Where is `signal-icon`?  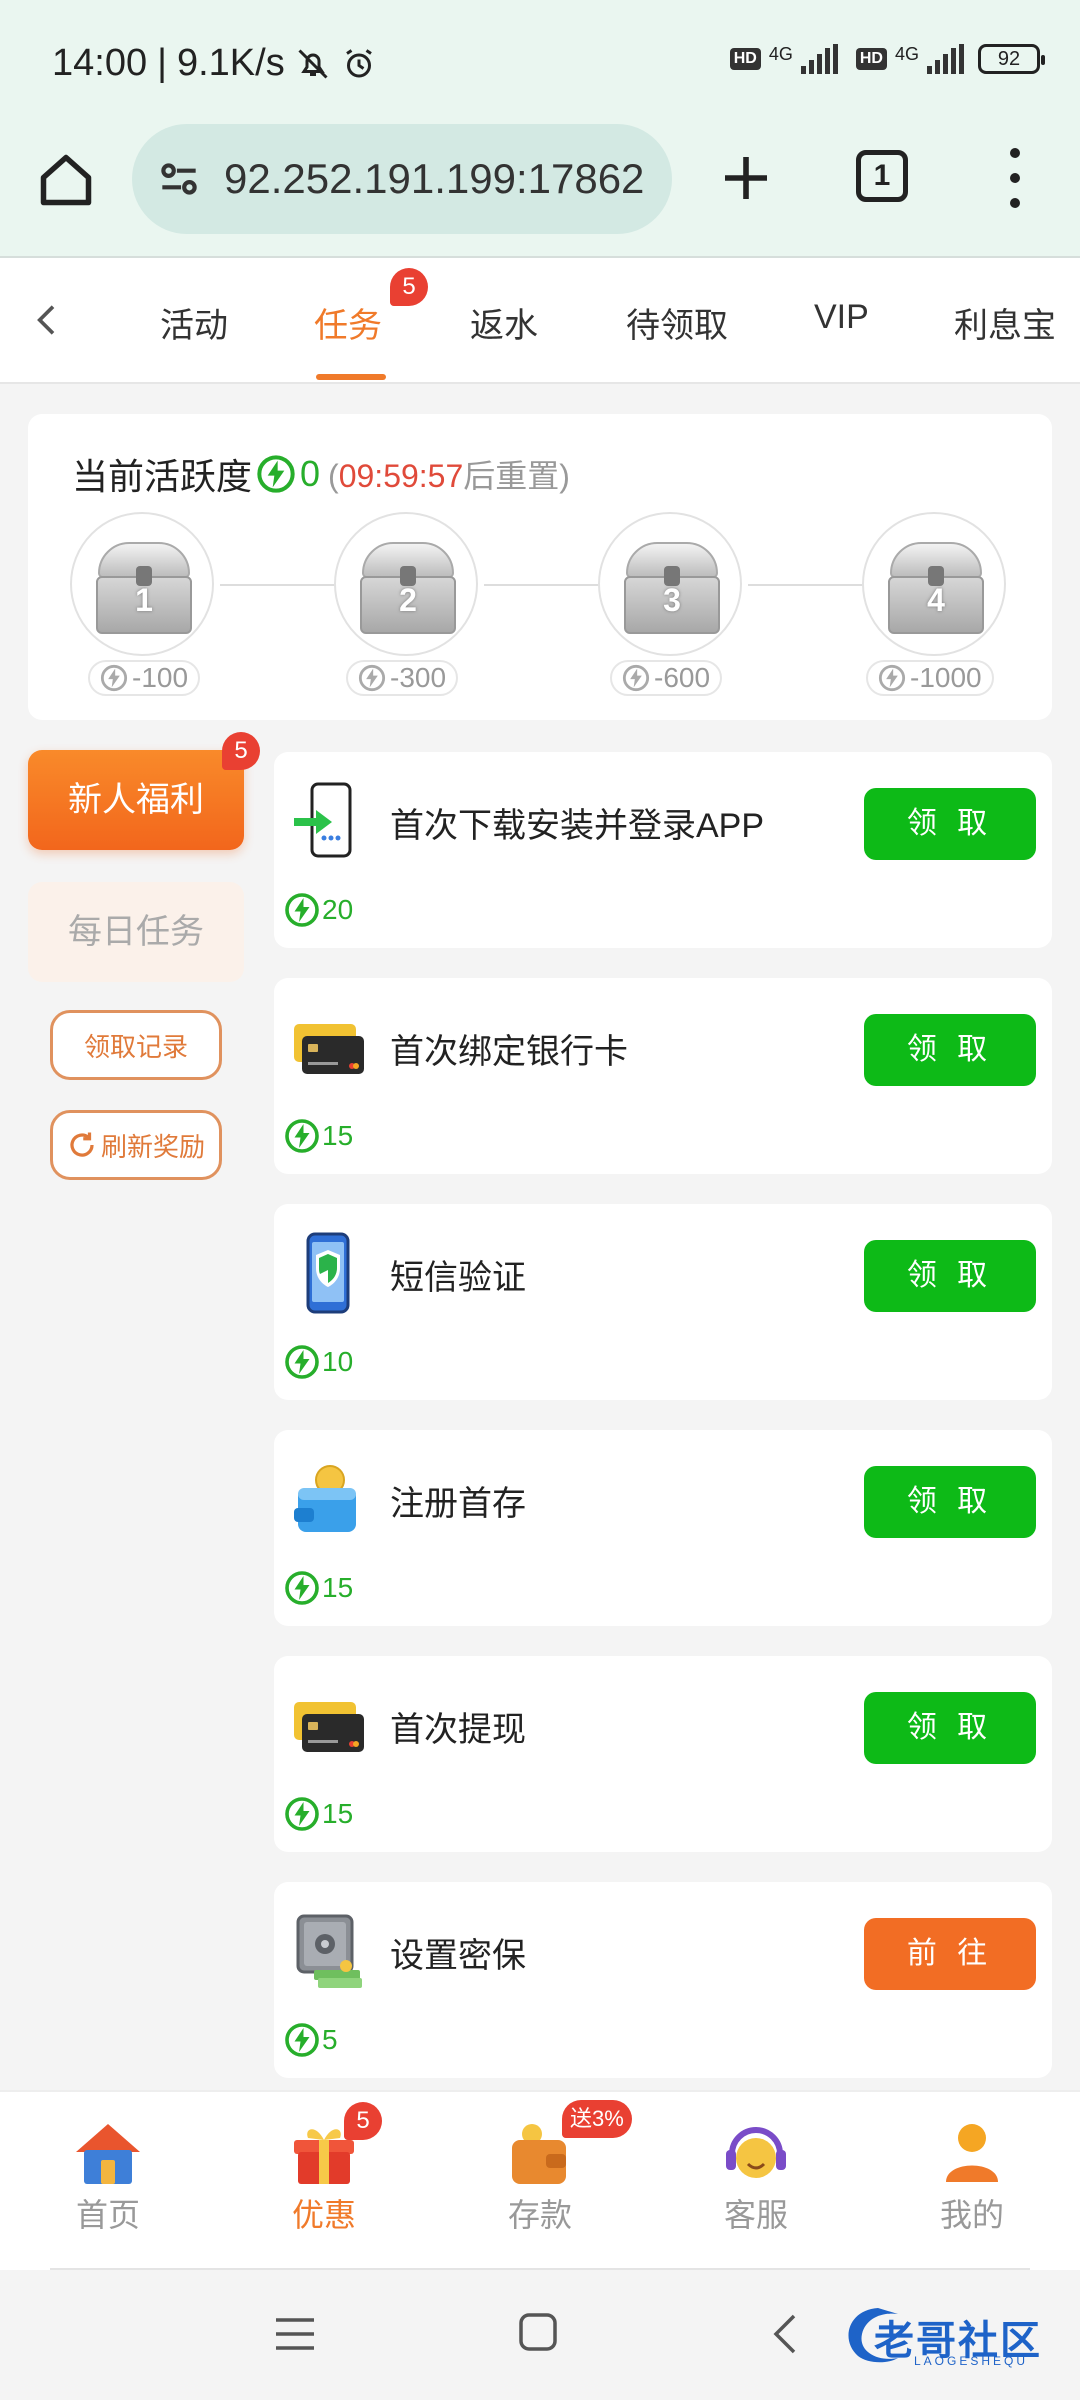
signal-icon is located at coordinates (819, 59).